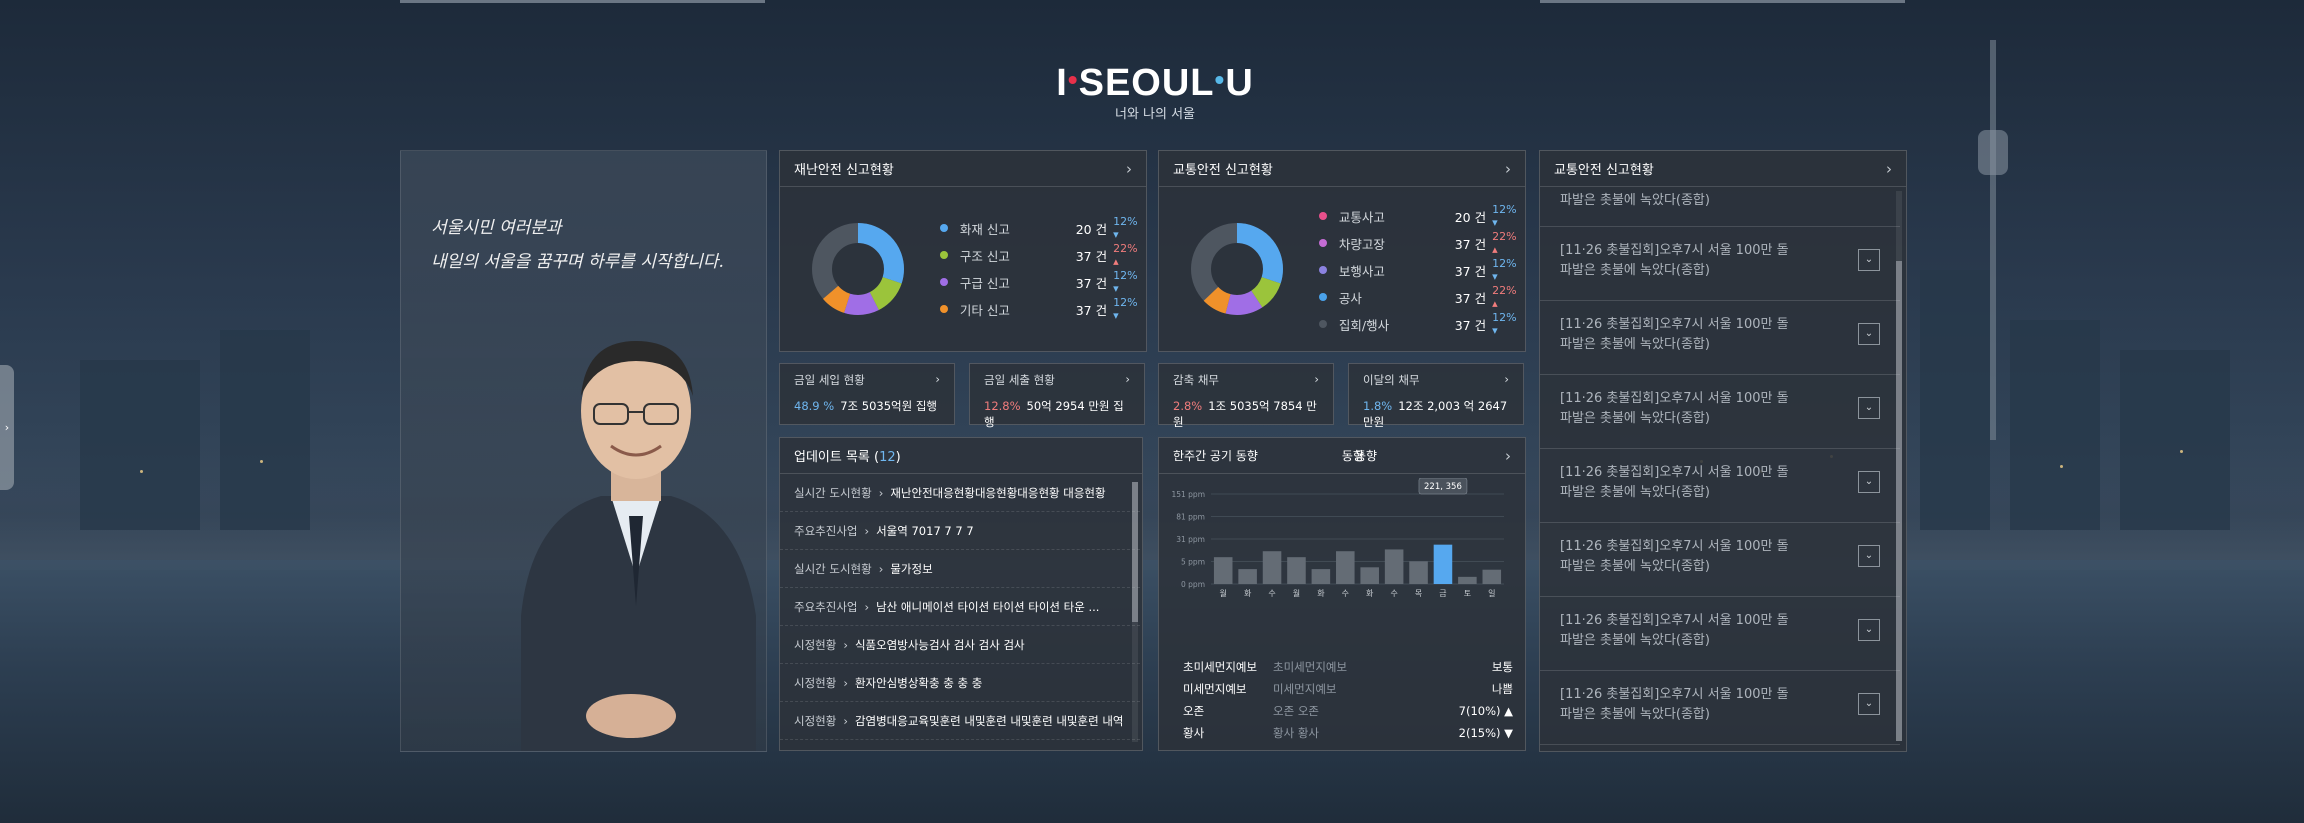  What do you see at coordinates (1361, 217) in the screenshot?
I see `legend-name: 교통사고` at bounding box center [1361, 217].